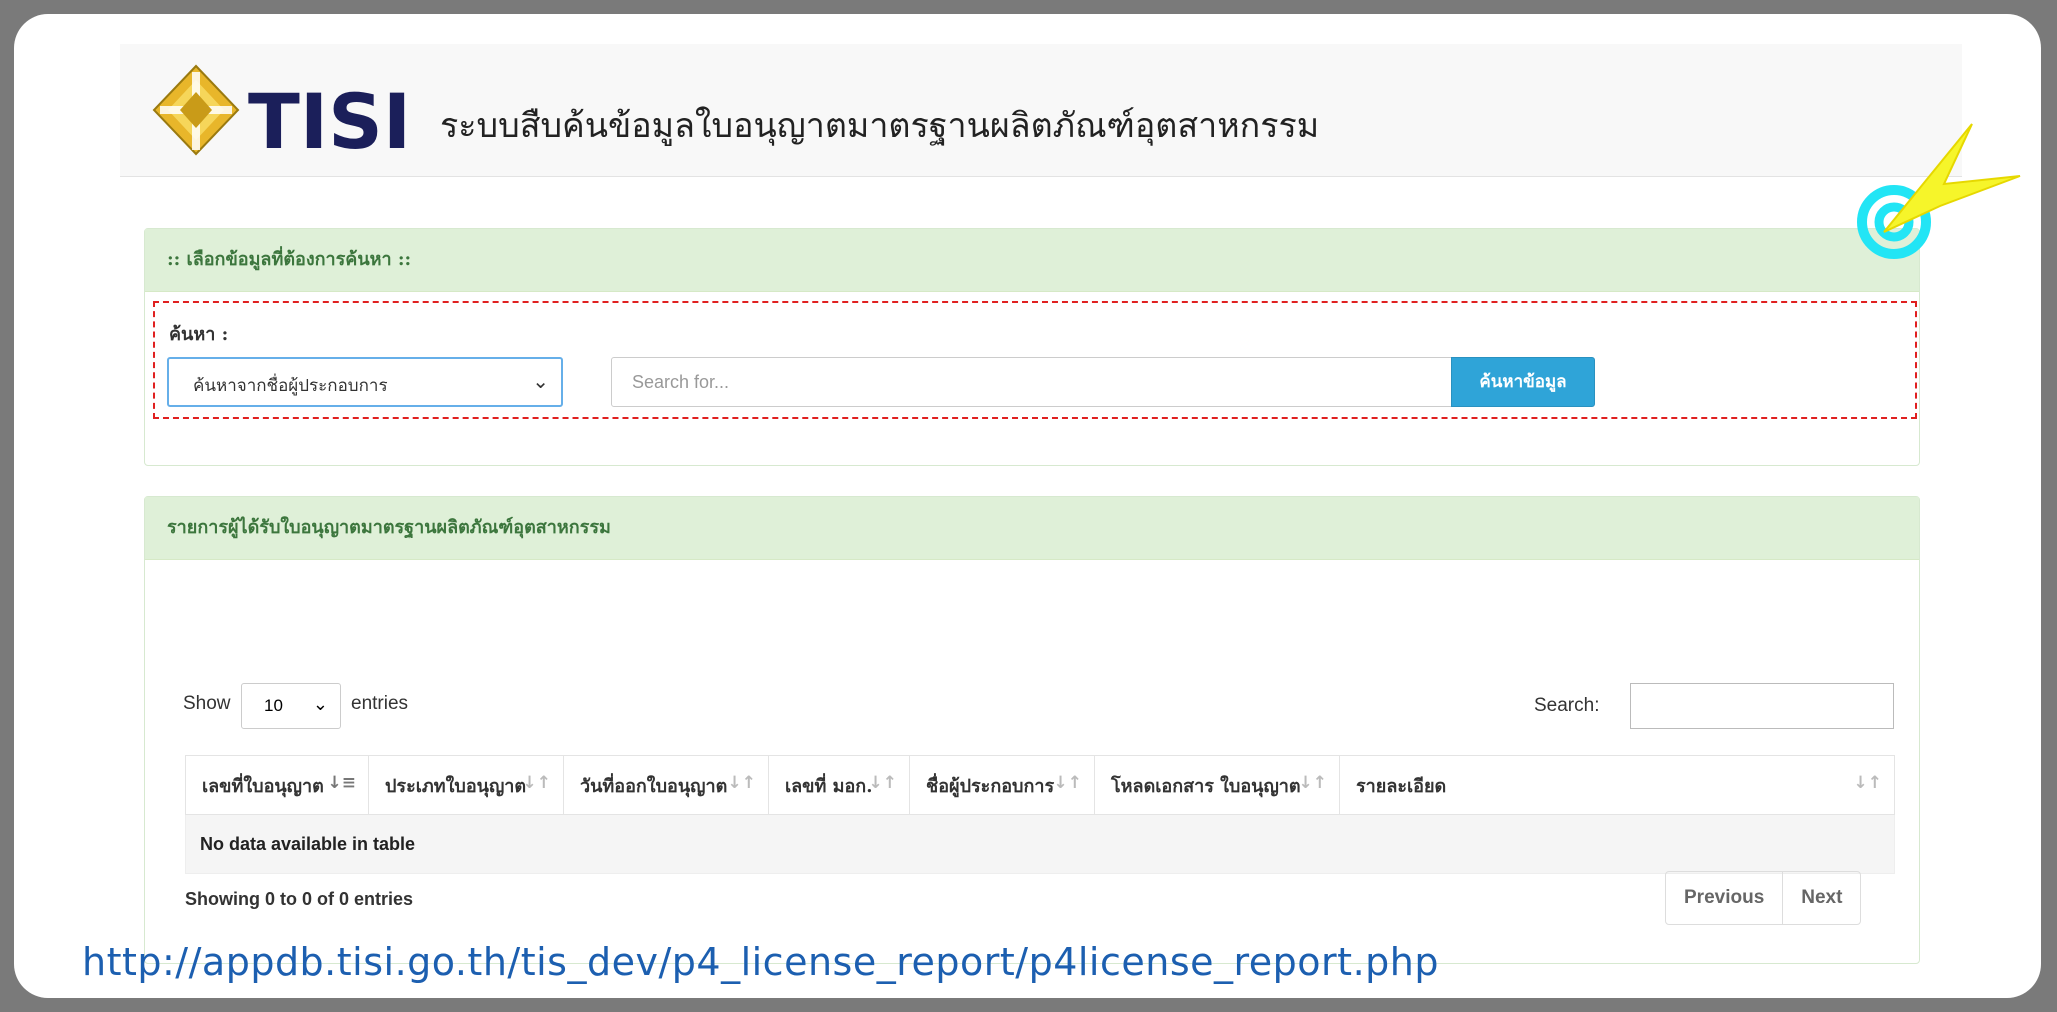 This screenshot has height=1012, width=2057. What do you see at coordinates (1523, 382) in the screenshot?
I see `search-button: ค้นหาข้อมูล` at bounding box center [1523, 382].